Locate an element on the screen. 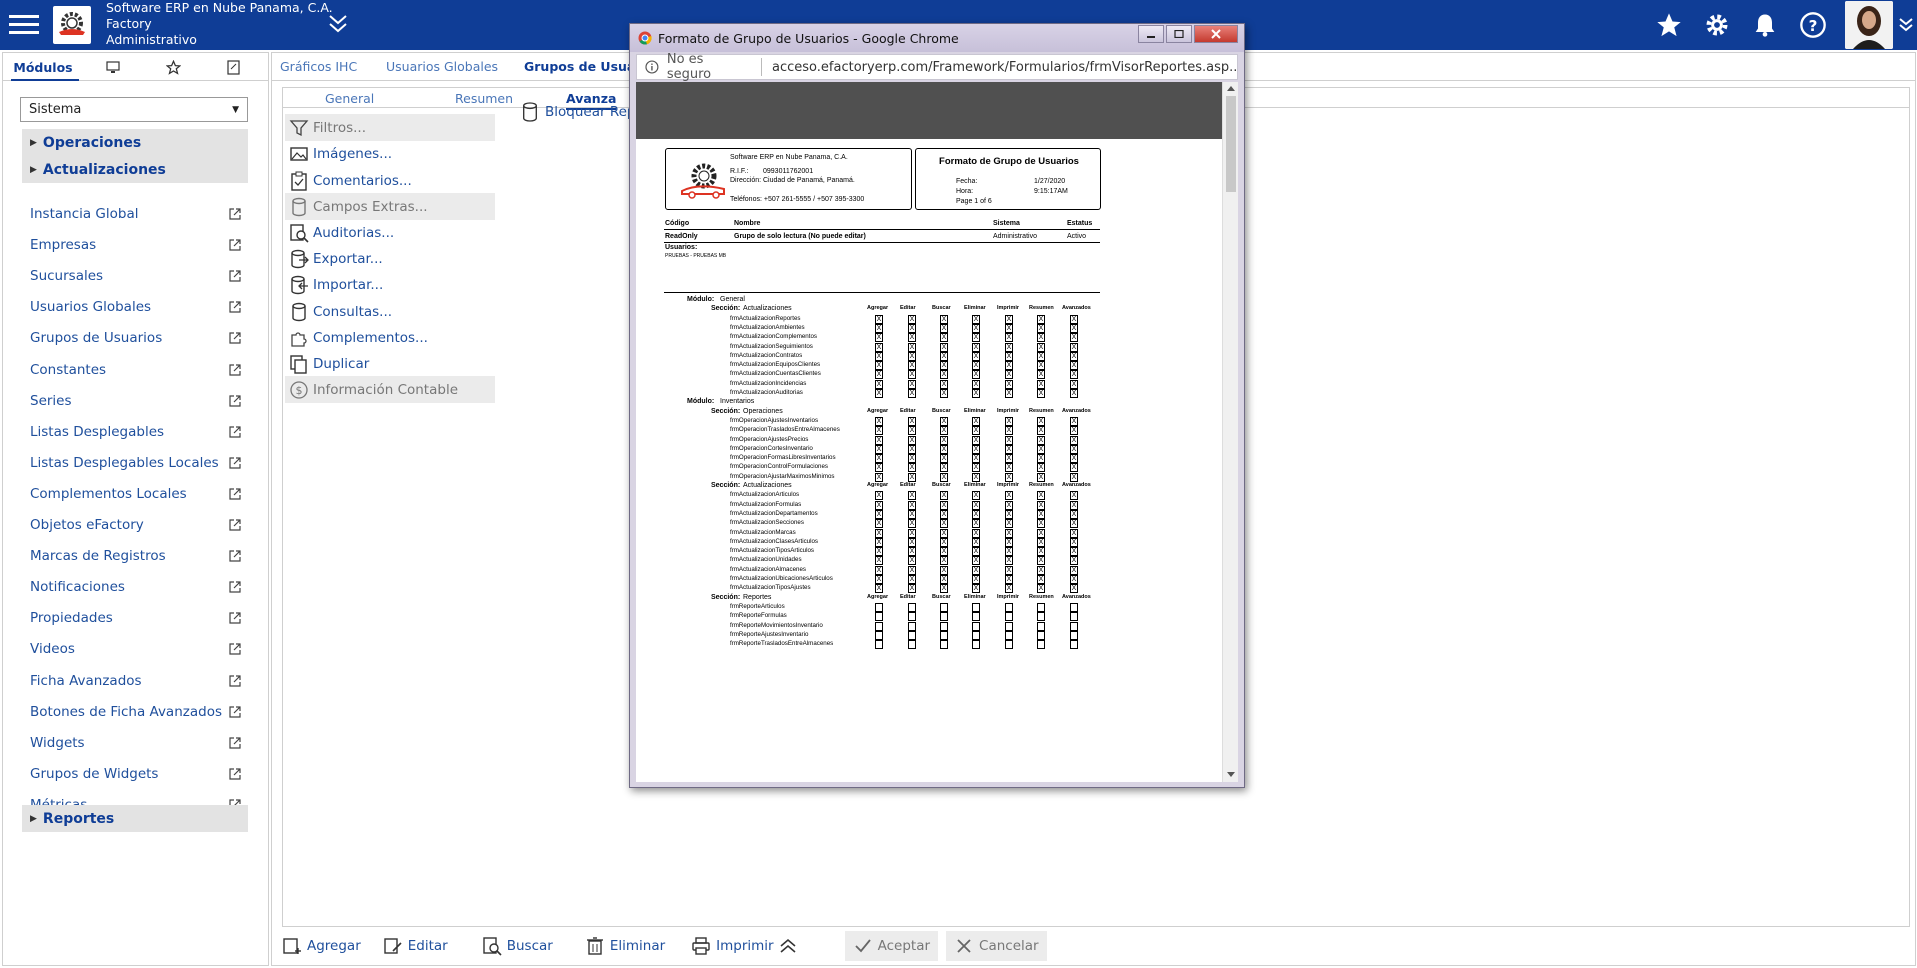  accept-button: Aceptar is located at coordinates (891, 946).